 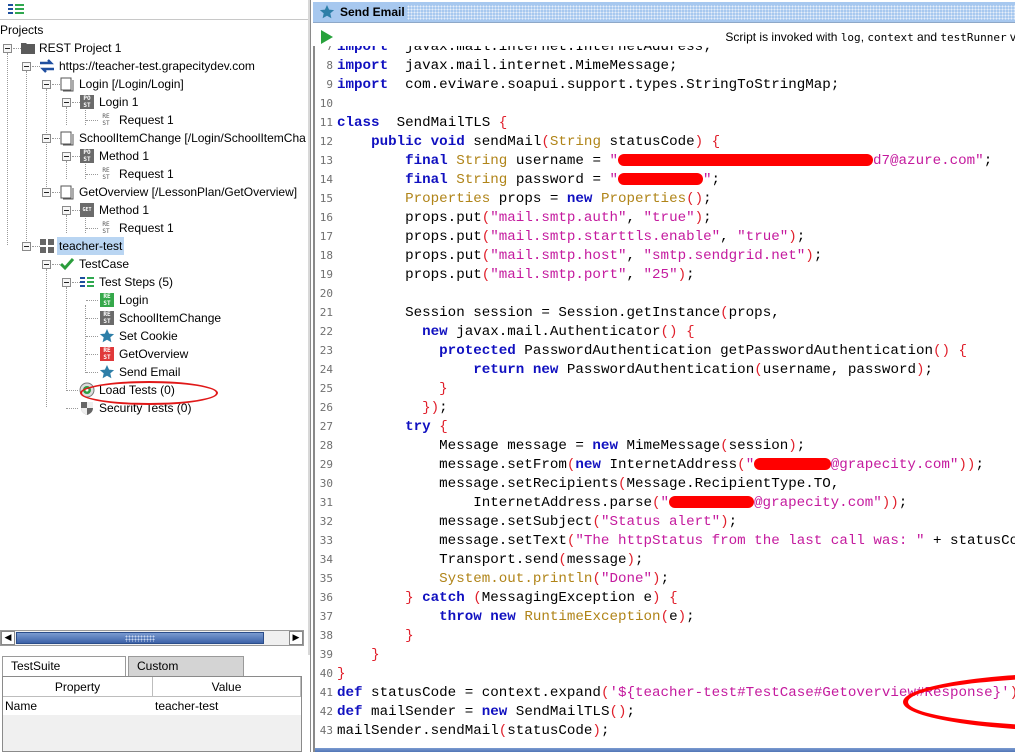 I want to click on code-token: final, so click(x=426, y=161).